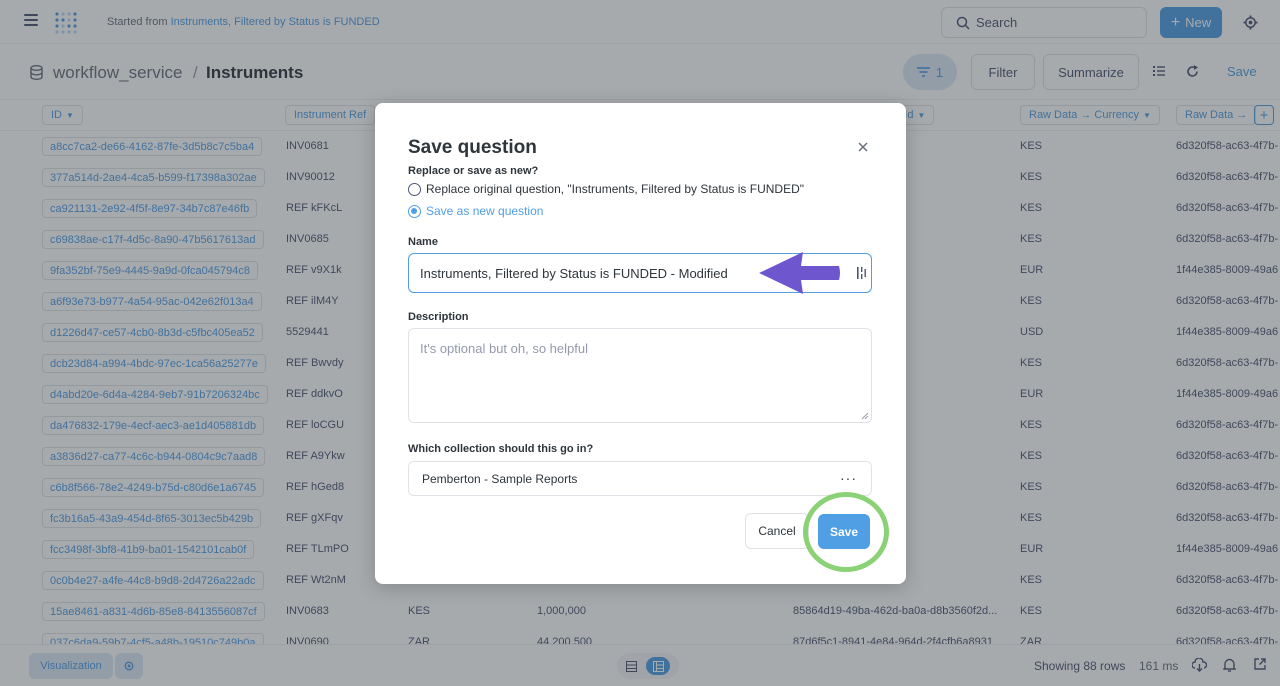 The height and width of the screenshot is (686, 1280). What do you see at coordinates (414, 211) in the screenshot?
I see `radio-save-new` at bounding box center [414, 211].